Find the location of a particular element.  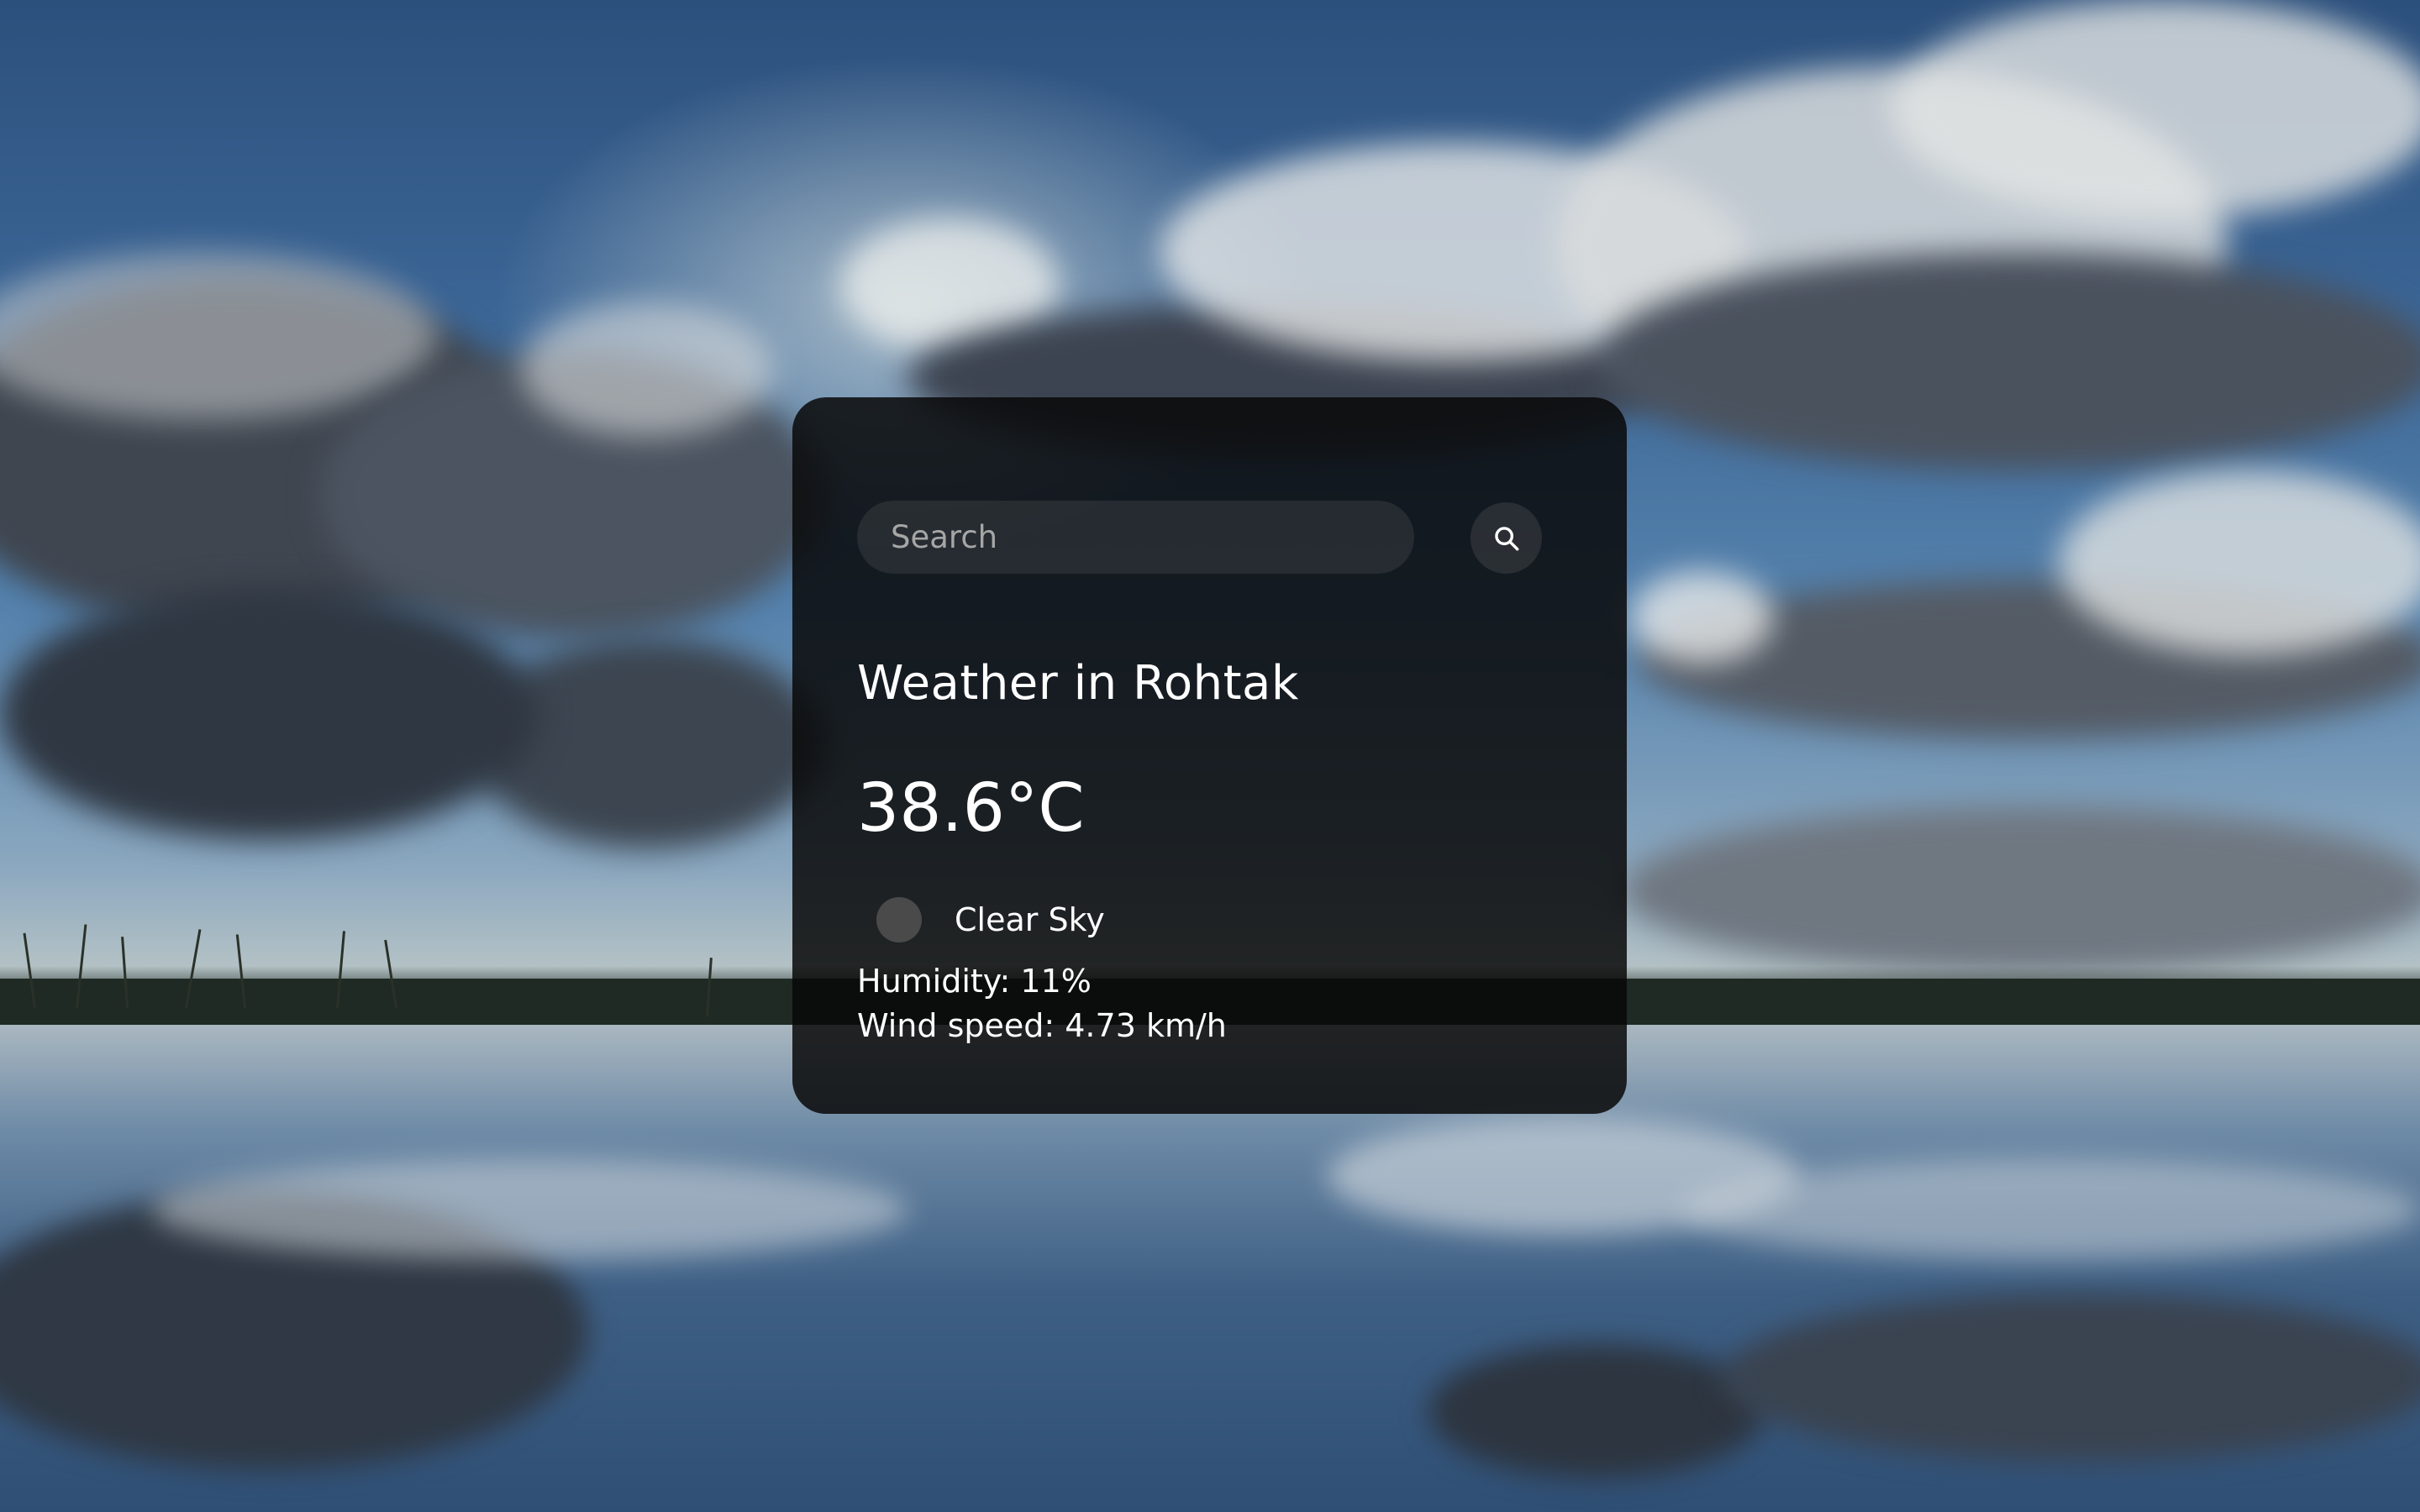

search-icon is located at coordinates (1506, 538).